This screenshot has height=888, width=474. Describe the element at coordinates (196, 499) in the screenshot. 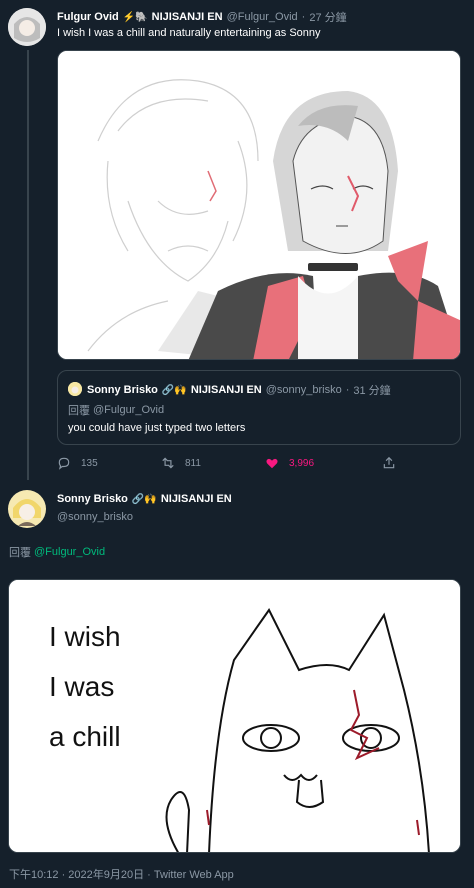

I see `tweet2-org: NIJISANJI EN` at that location.